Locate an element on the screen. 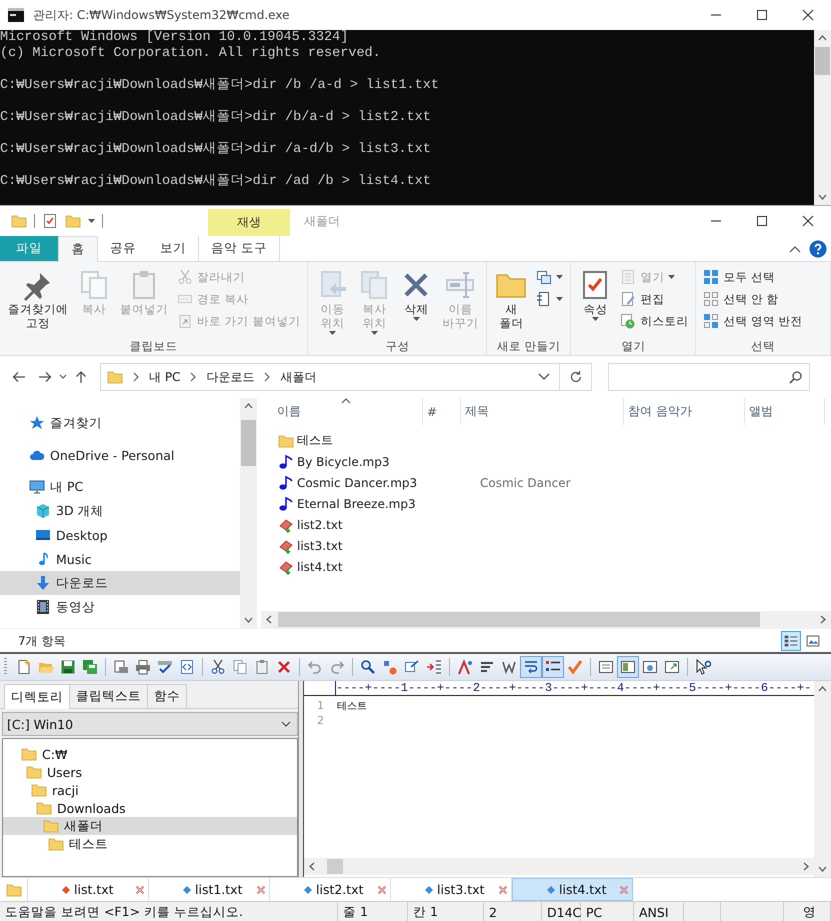 The width and height of the screenshot is (831, 921). ribbon-button: 편집 is located at coordinates (654, 299).